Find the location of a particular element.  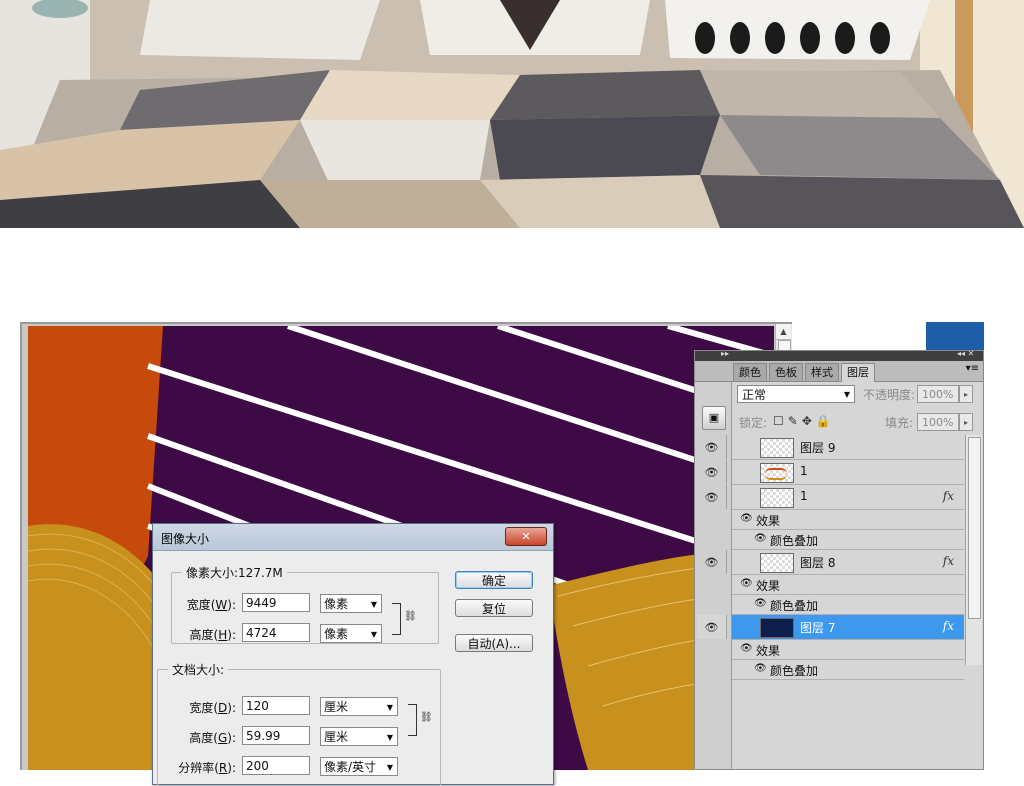

scroll-thumb is located at coordinates (974, 528).